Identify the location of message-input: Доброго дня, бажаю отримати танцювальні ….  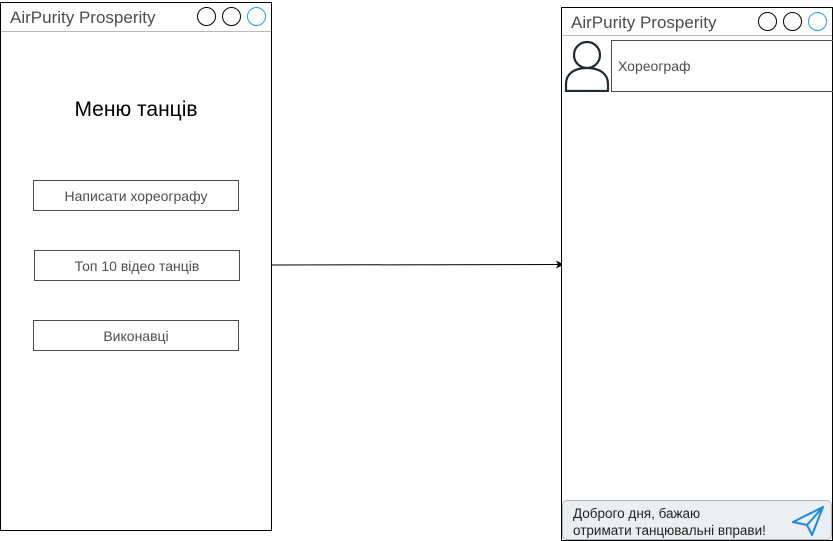
(697, 520).